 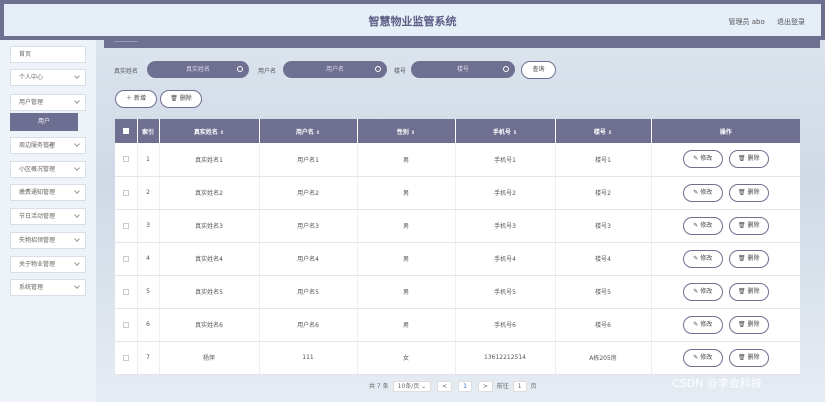 I want to click on cell-username: 用户名4, so click(x=308, y=259).